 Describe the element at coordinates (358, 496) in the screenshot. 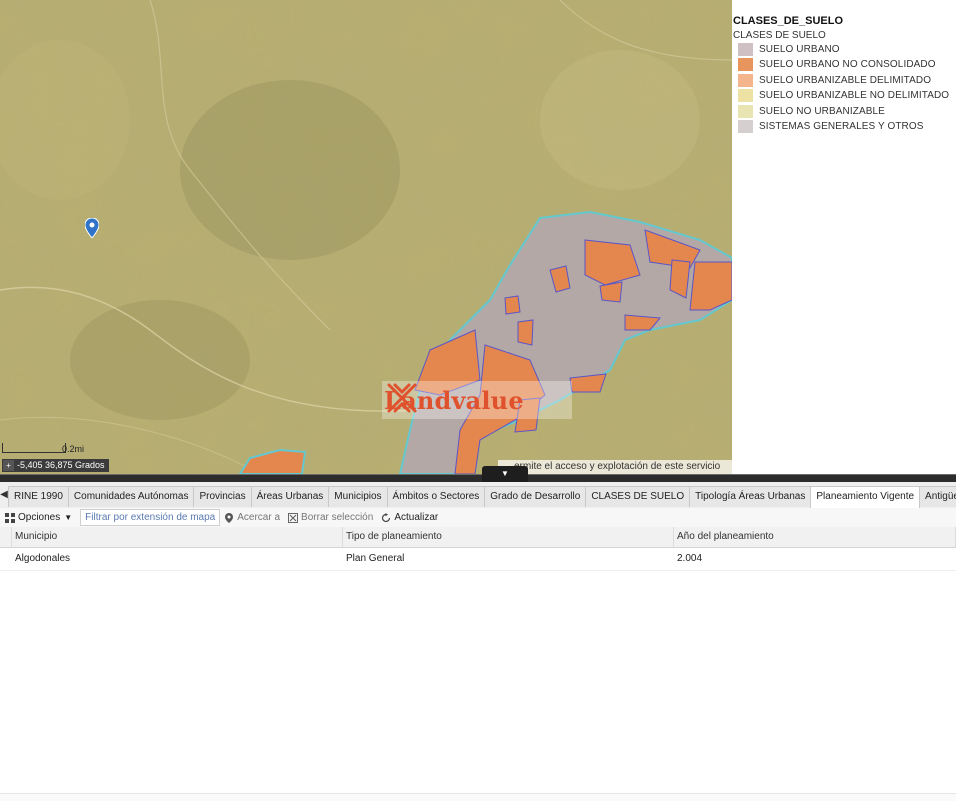

I see `tab-municipios: Municipios` at that location.